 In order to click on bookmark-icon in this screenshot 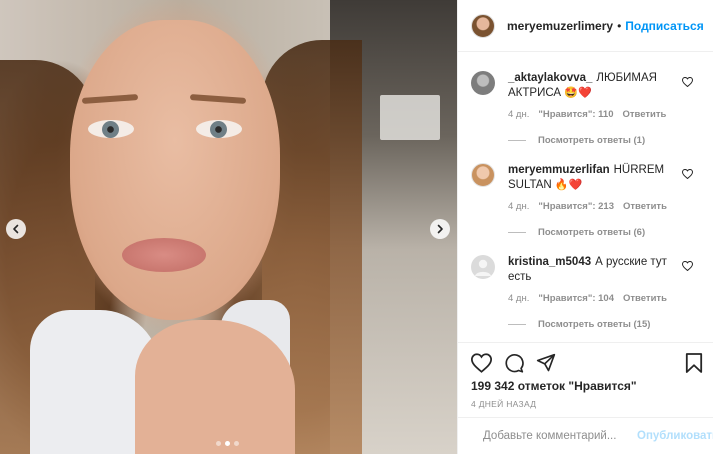, I will do `click(694, 363)`.